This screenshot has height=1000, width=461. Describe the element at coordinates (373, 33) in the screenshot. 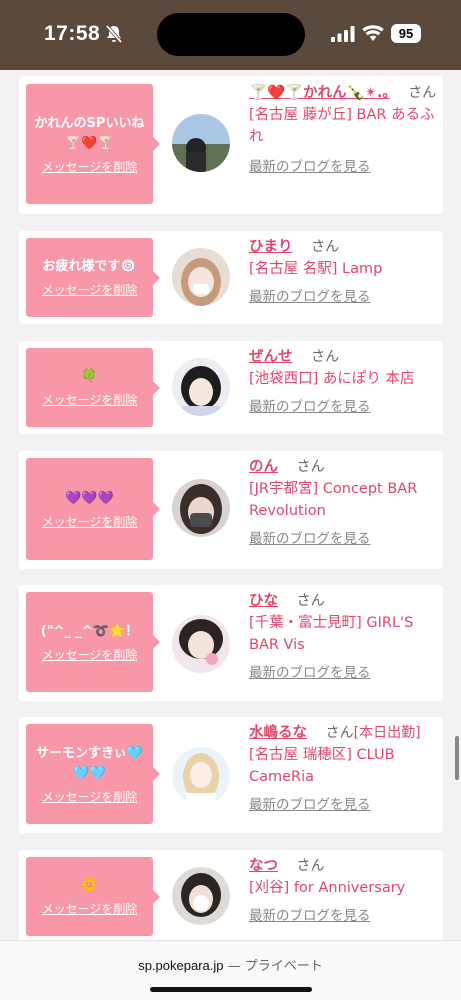

I see `wifi-icon` at that location.